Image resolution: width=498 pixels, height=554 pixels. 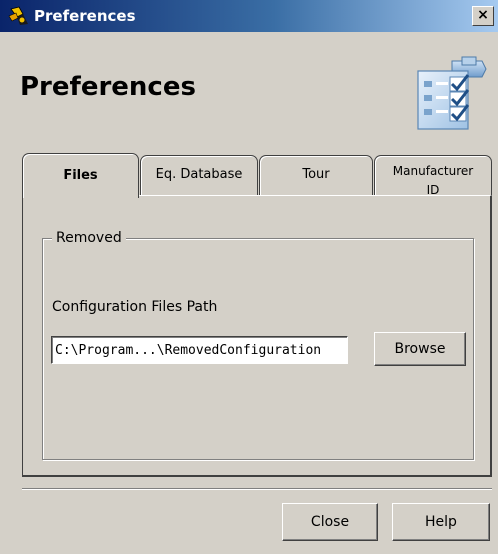 What do you see at coordinates (89, 238) in the screenshot?
I see `groupbox-title: Removed` at bounding box center [89, 238].